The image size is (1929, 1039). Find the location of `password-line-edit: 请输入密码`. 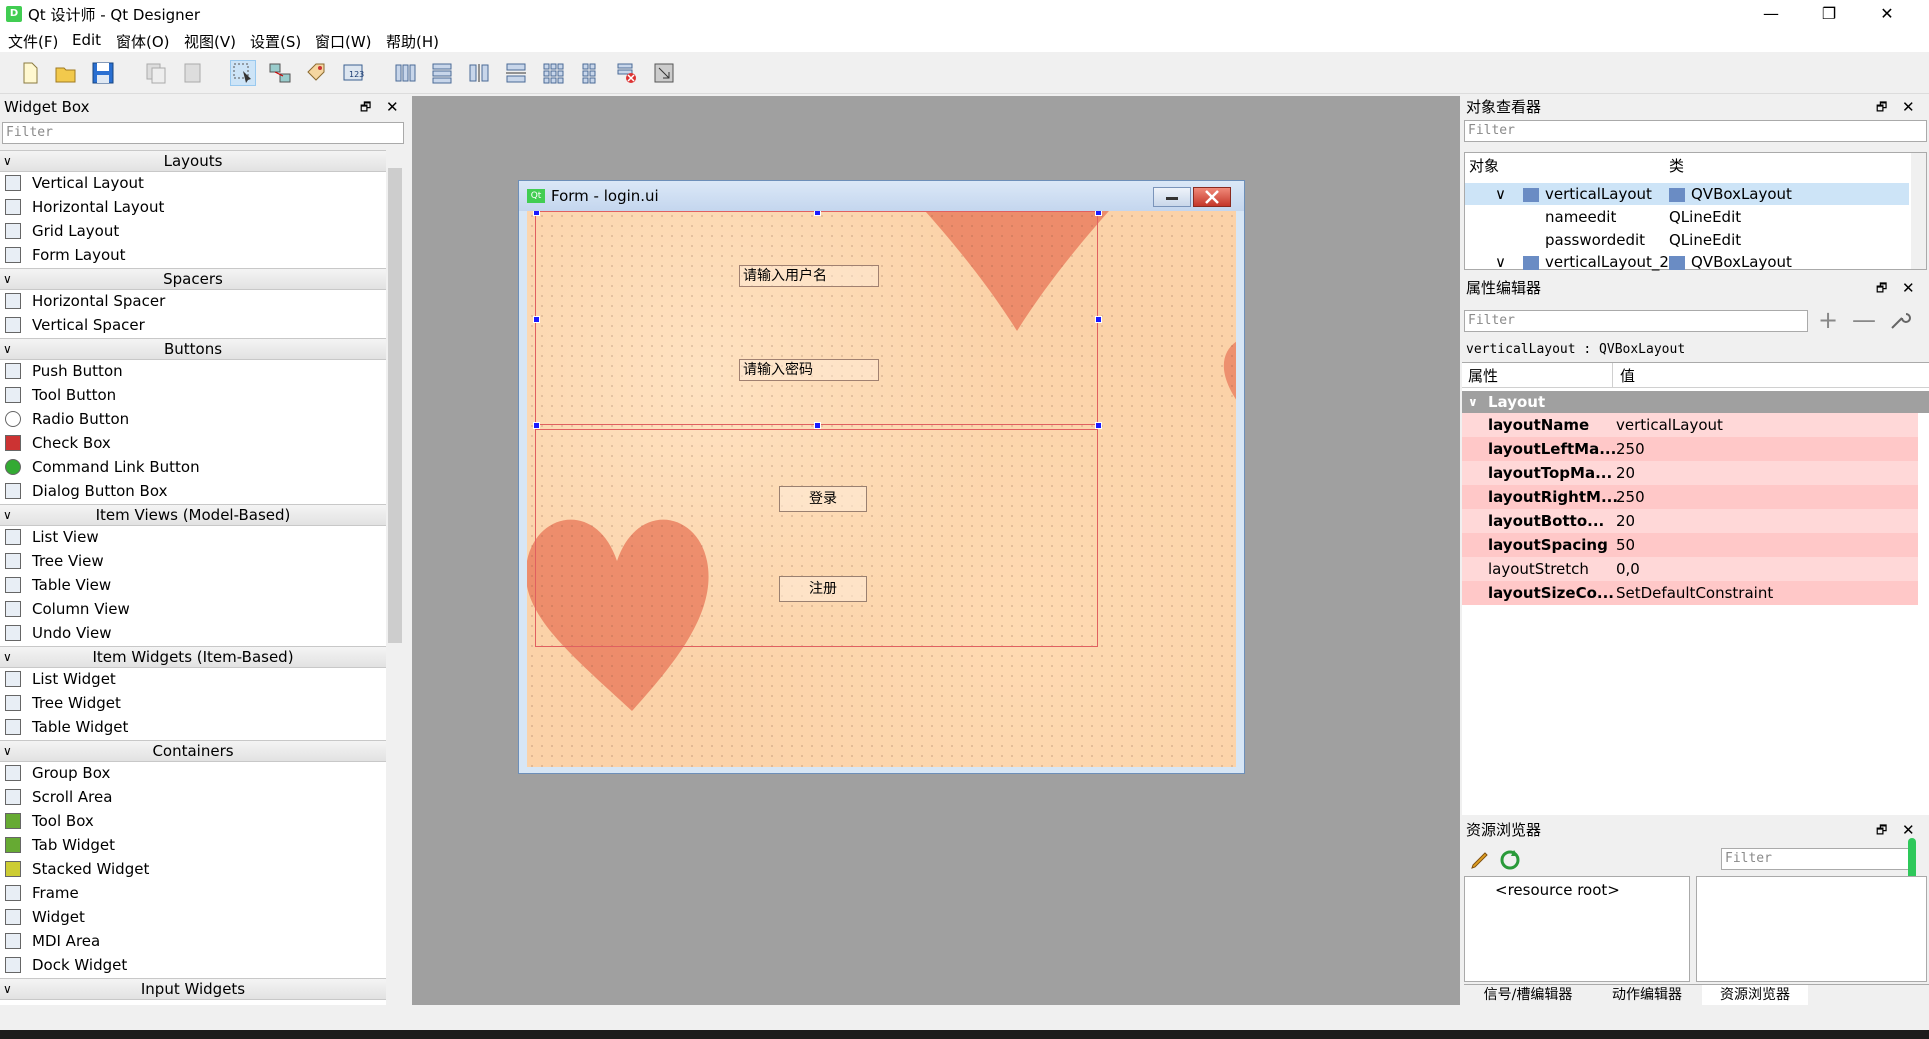

password-line-edit: 请输入密码 is located at coordinates (809, 370).